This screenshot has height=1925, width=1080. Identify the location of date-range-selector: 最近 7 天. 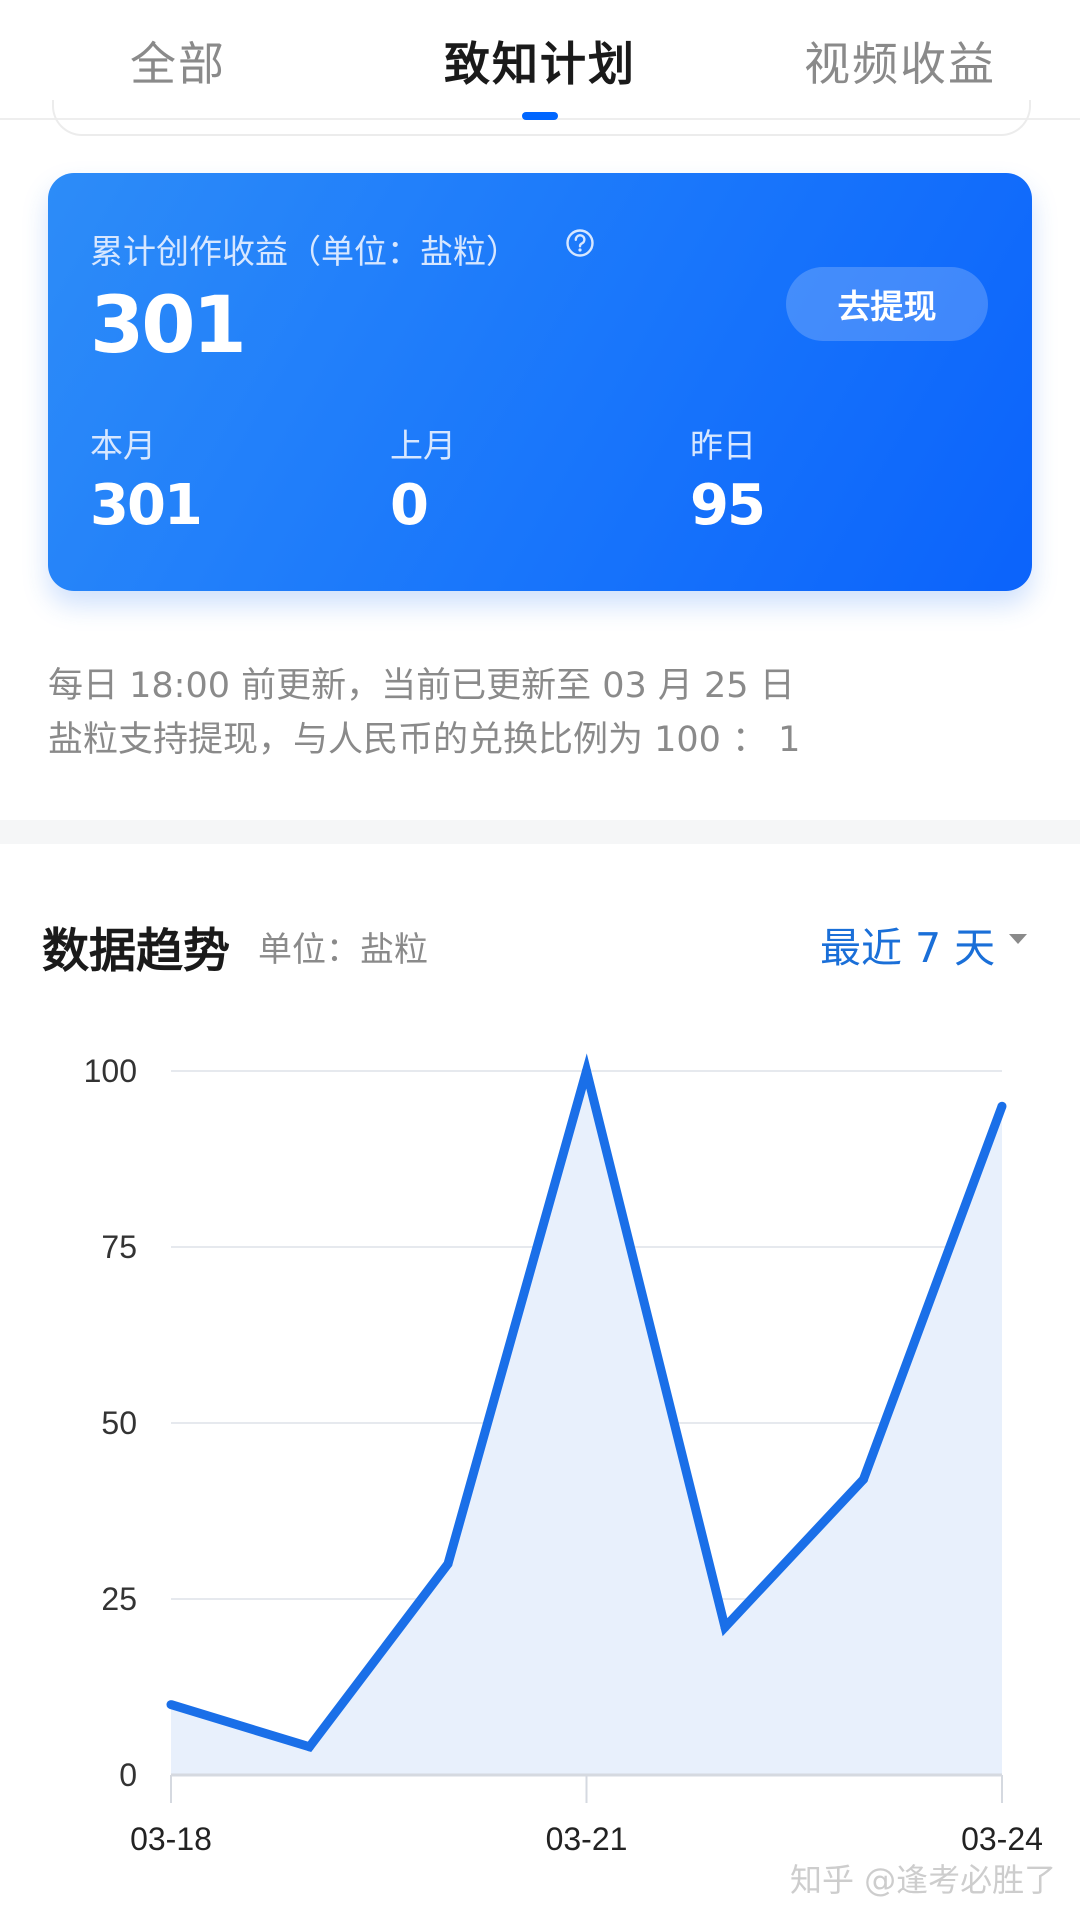
(907, 944).